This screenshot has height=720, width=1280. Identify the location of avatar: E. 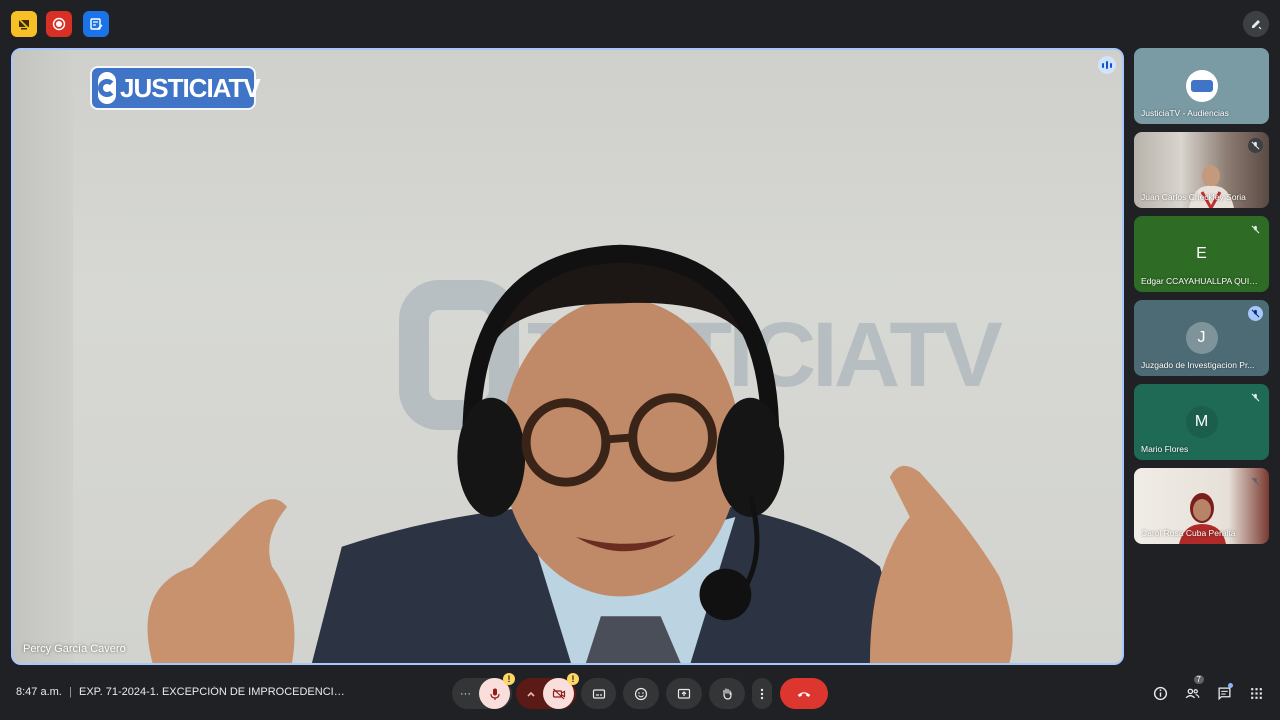
(1201, 254).